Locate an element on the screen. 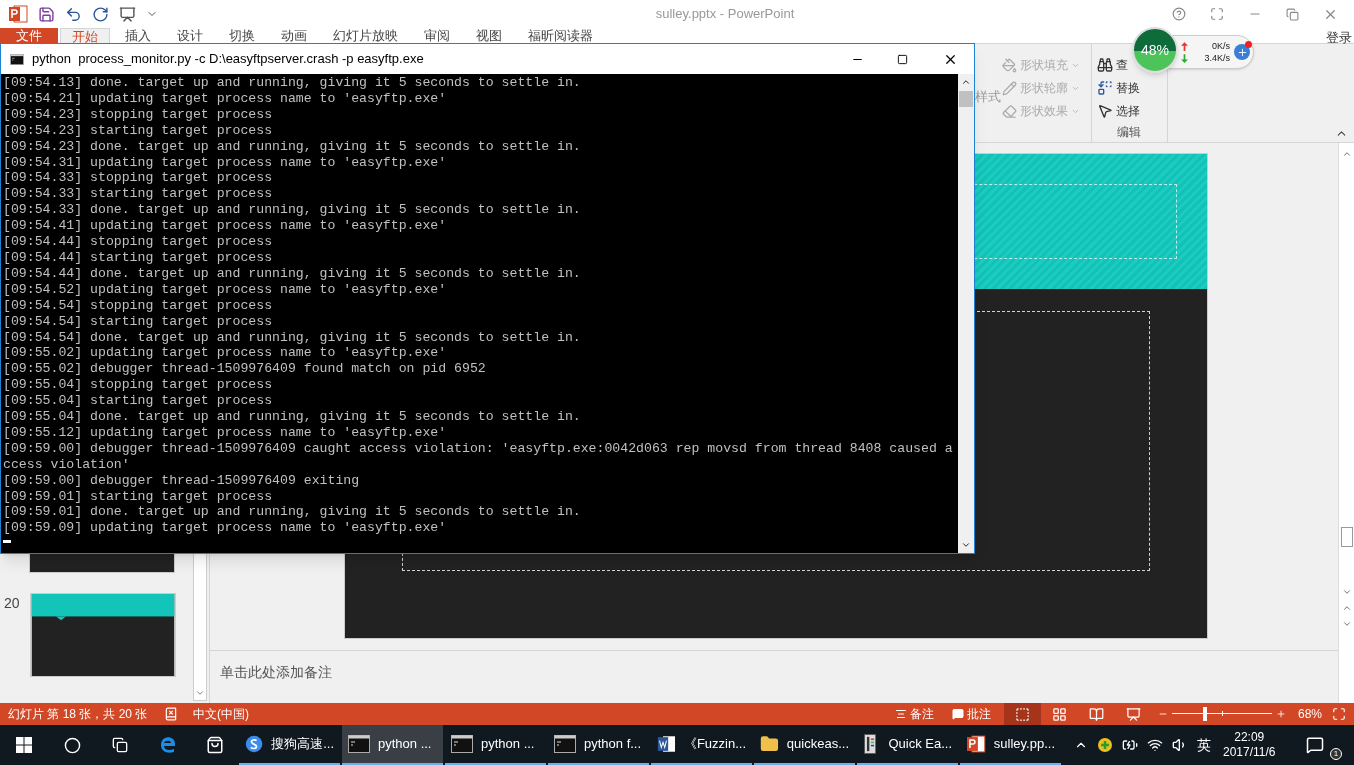  edit-command: 选择 is located at coordinates (1118, 111).